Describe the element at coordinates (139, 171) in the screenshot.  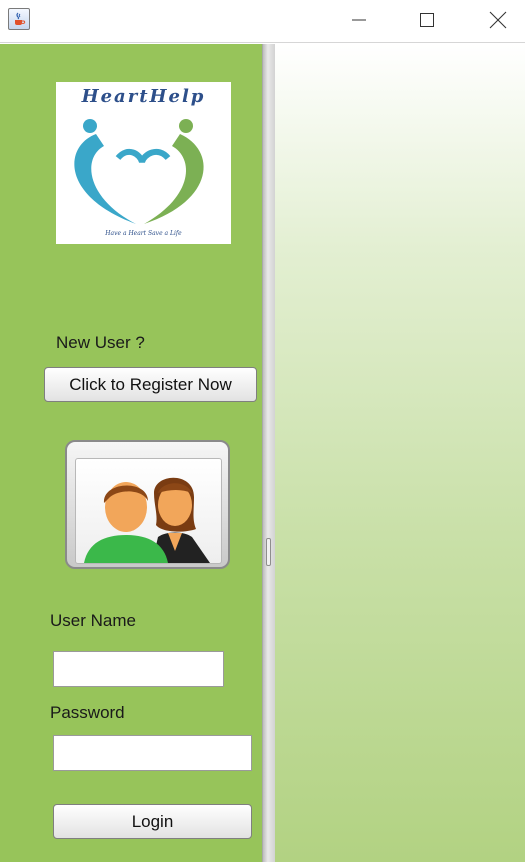
I see `heart-people-icon` at that location.